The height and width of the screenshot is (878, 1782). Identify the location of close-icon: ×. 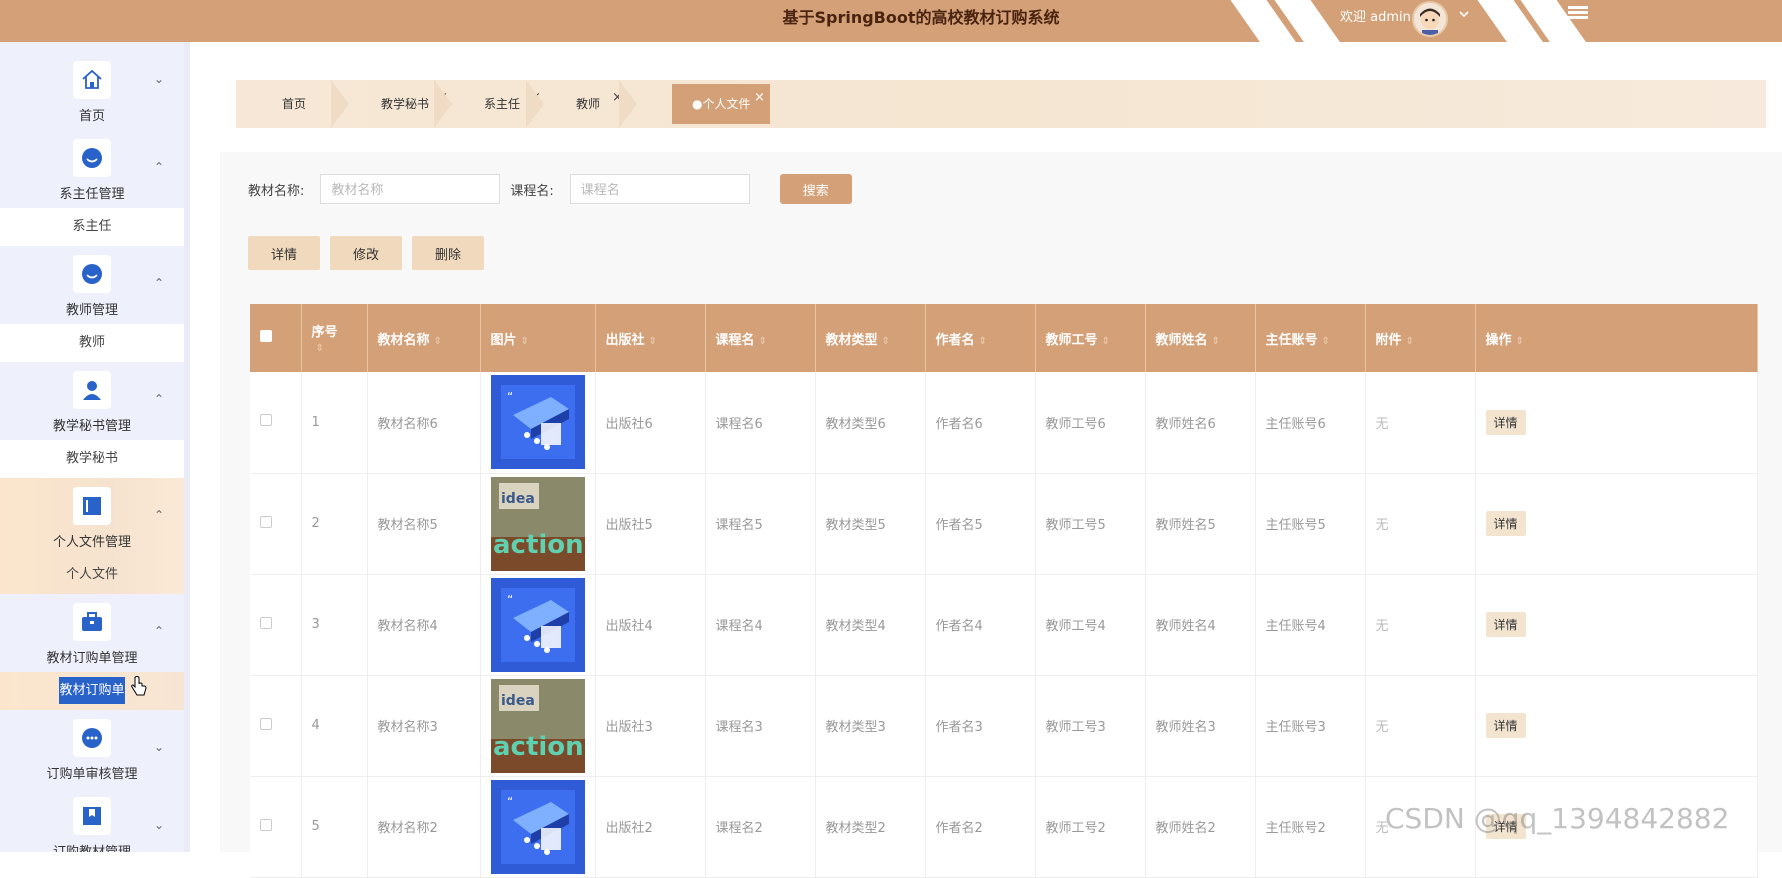
(759, 98).